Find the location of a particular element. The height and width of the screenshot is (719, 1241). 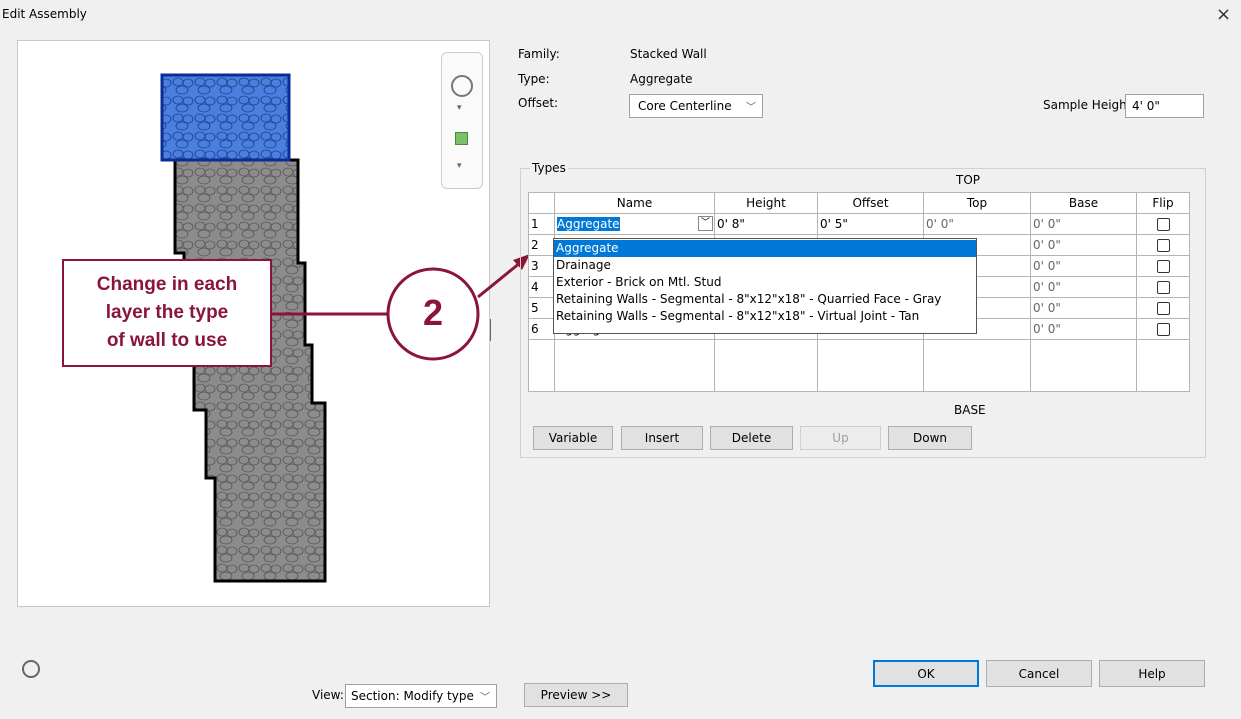

window-title: Edit Assembly is located at coordinates (44, 14).